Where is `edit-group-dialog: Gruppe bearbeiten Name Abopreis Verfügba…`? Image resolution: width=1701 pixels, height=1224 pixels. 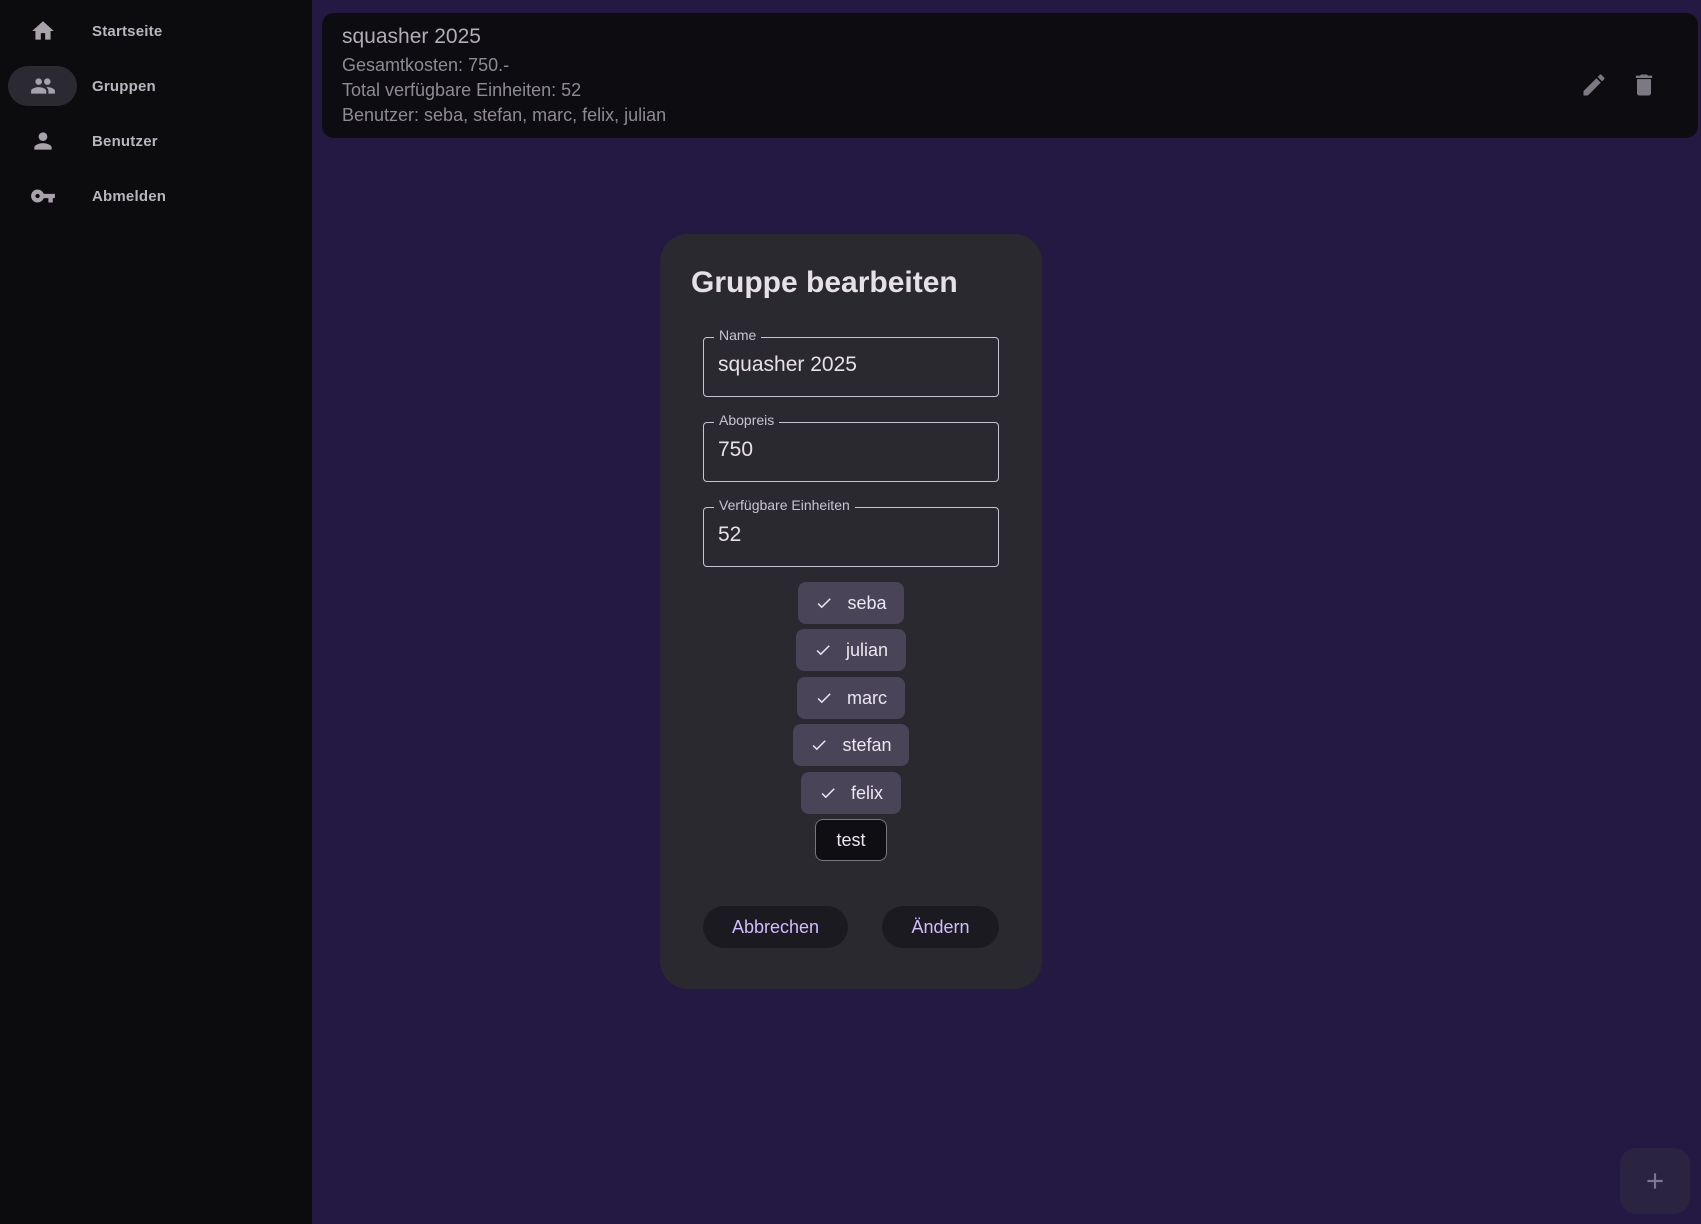
edit-group-dialog: Gruppe bearbeiten Name Abopreis Verfügba… is located at coordinates (851, 611).